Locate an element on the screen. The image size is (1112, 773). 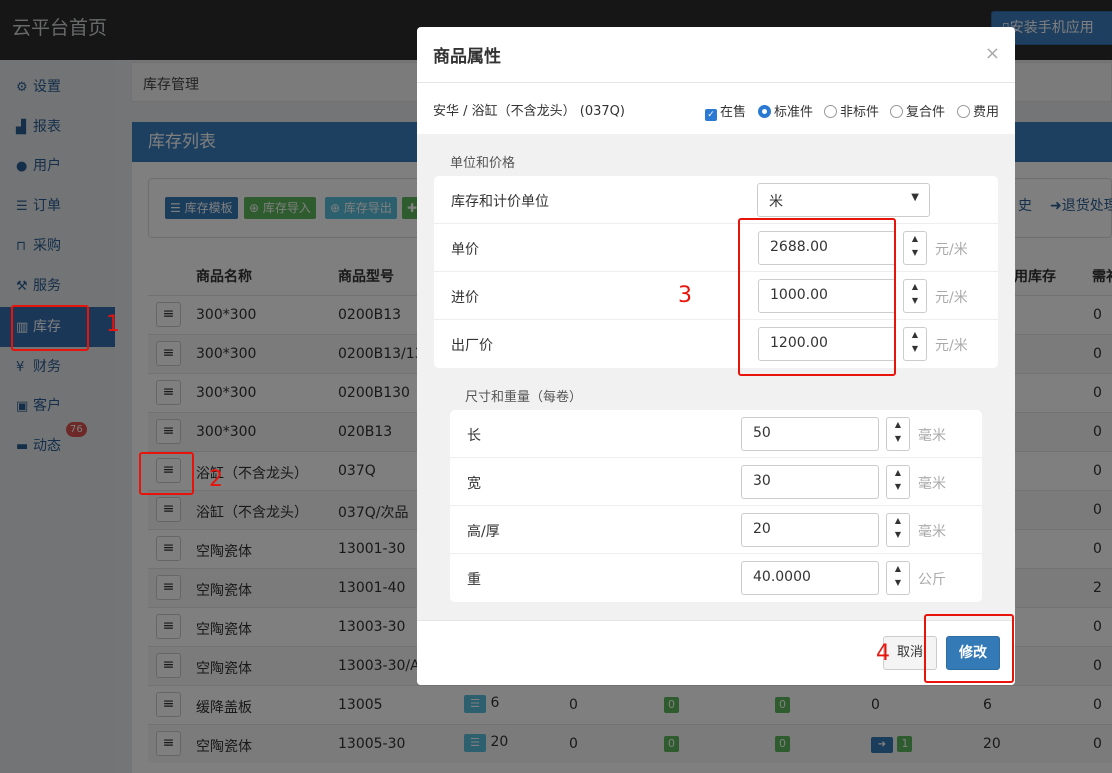
weight-stepper: ▲ ▼ is located at coordinates (898, 578).